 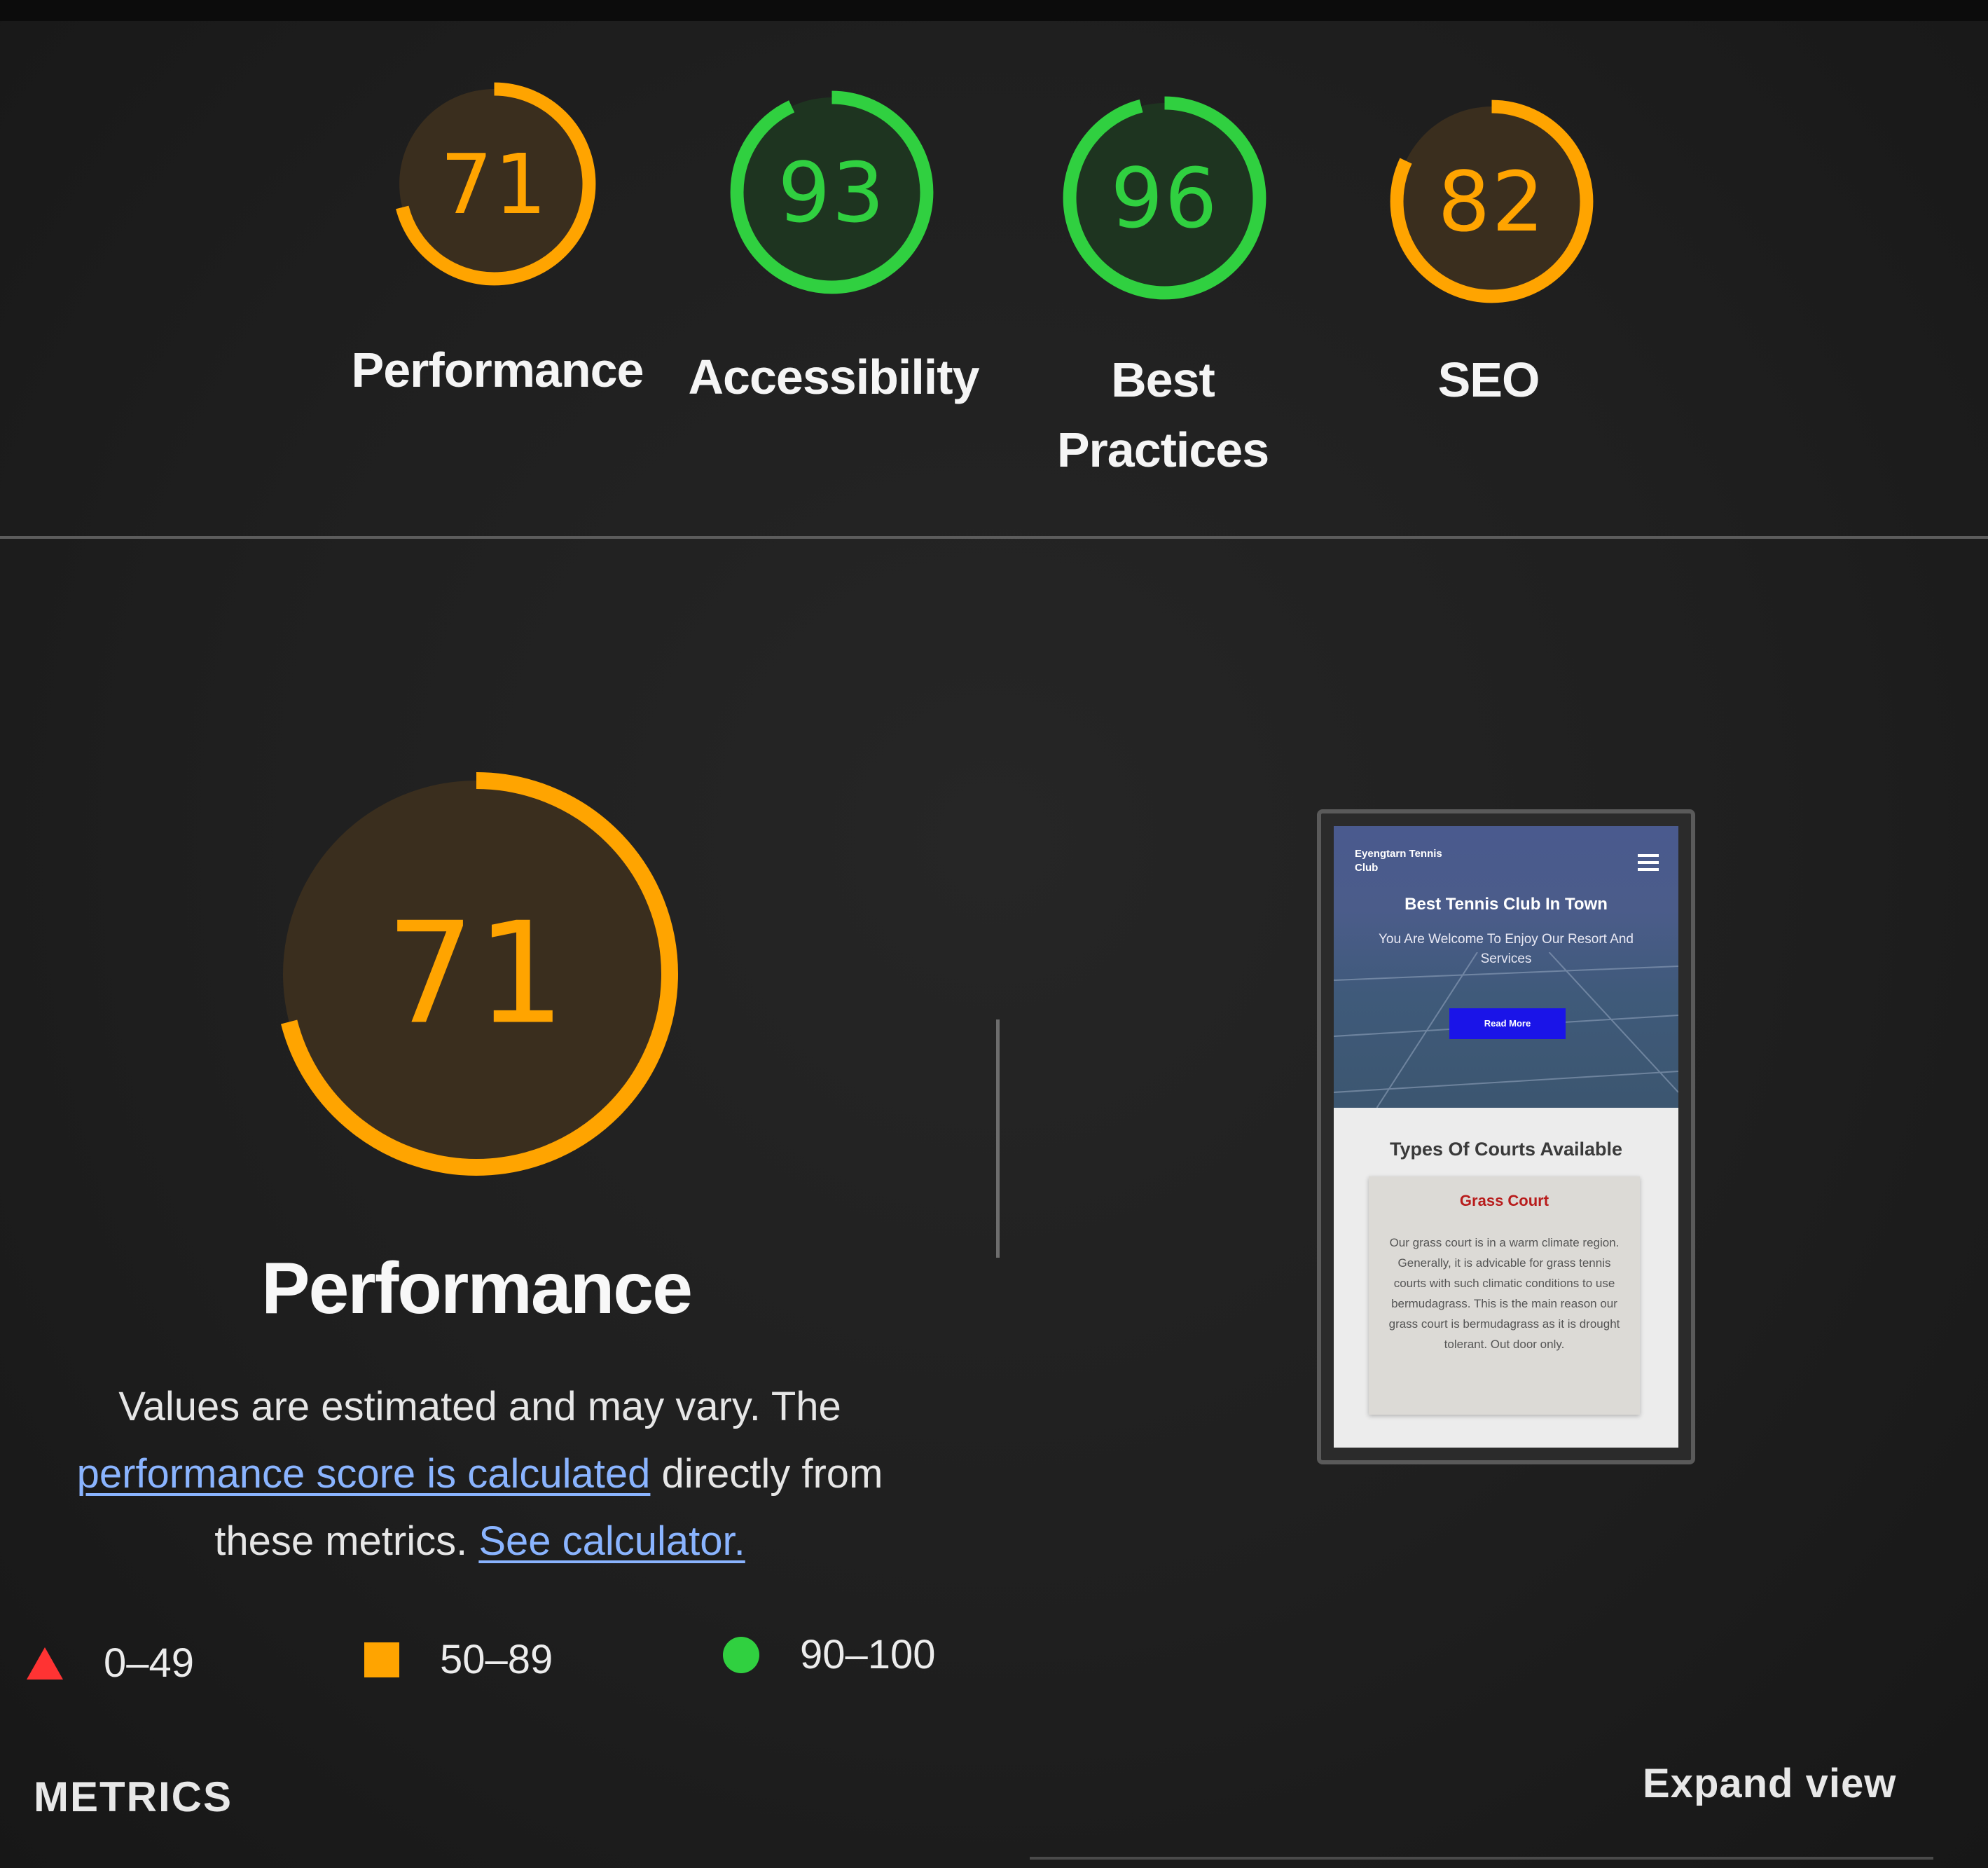 I want to click on orange-square-icon, so click(x=381, y=1659).